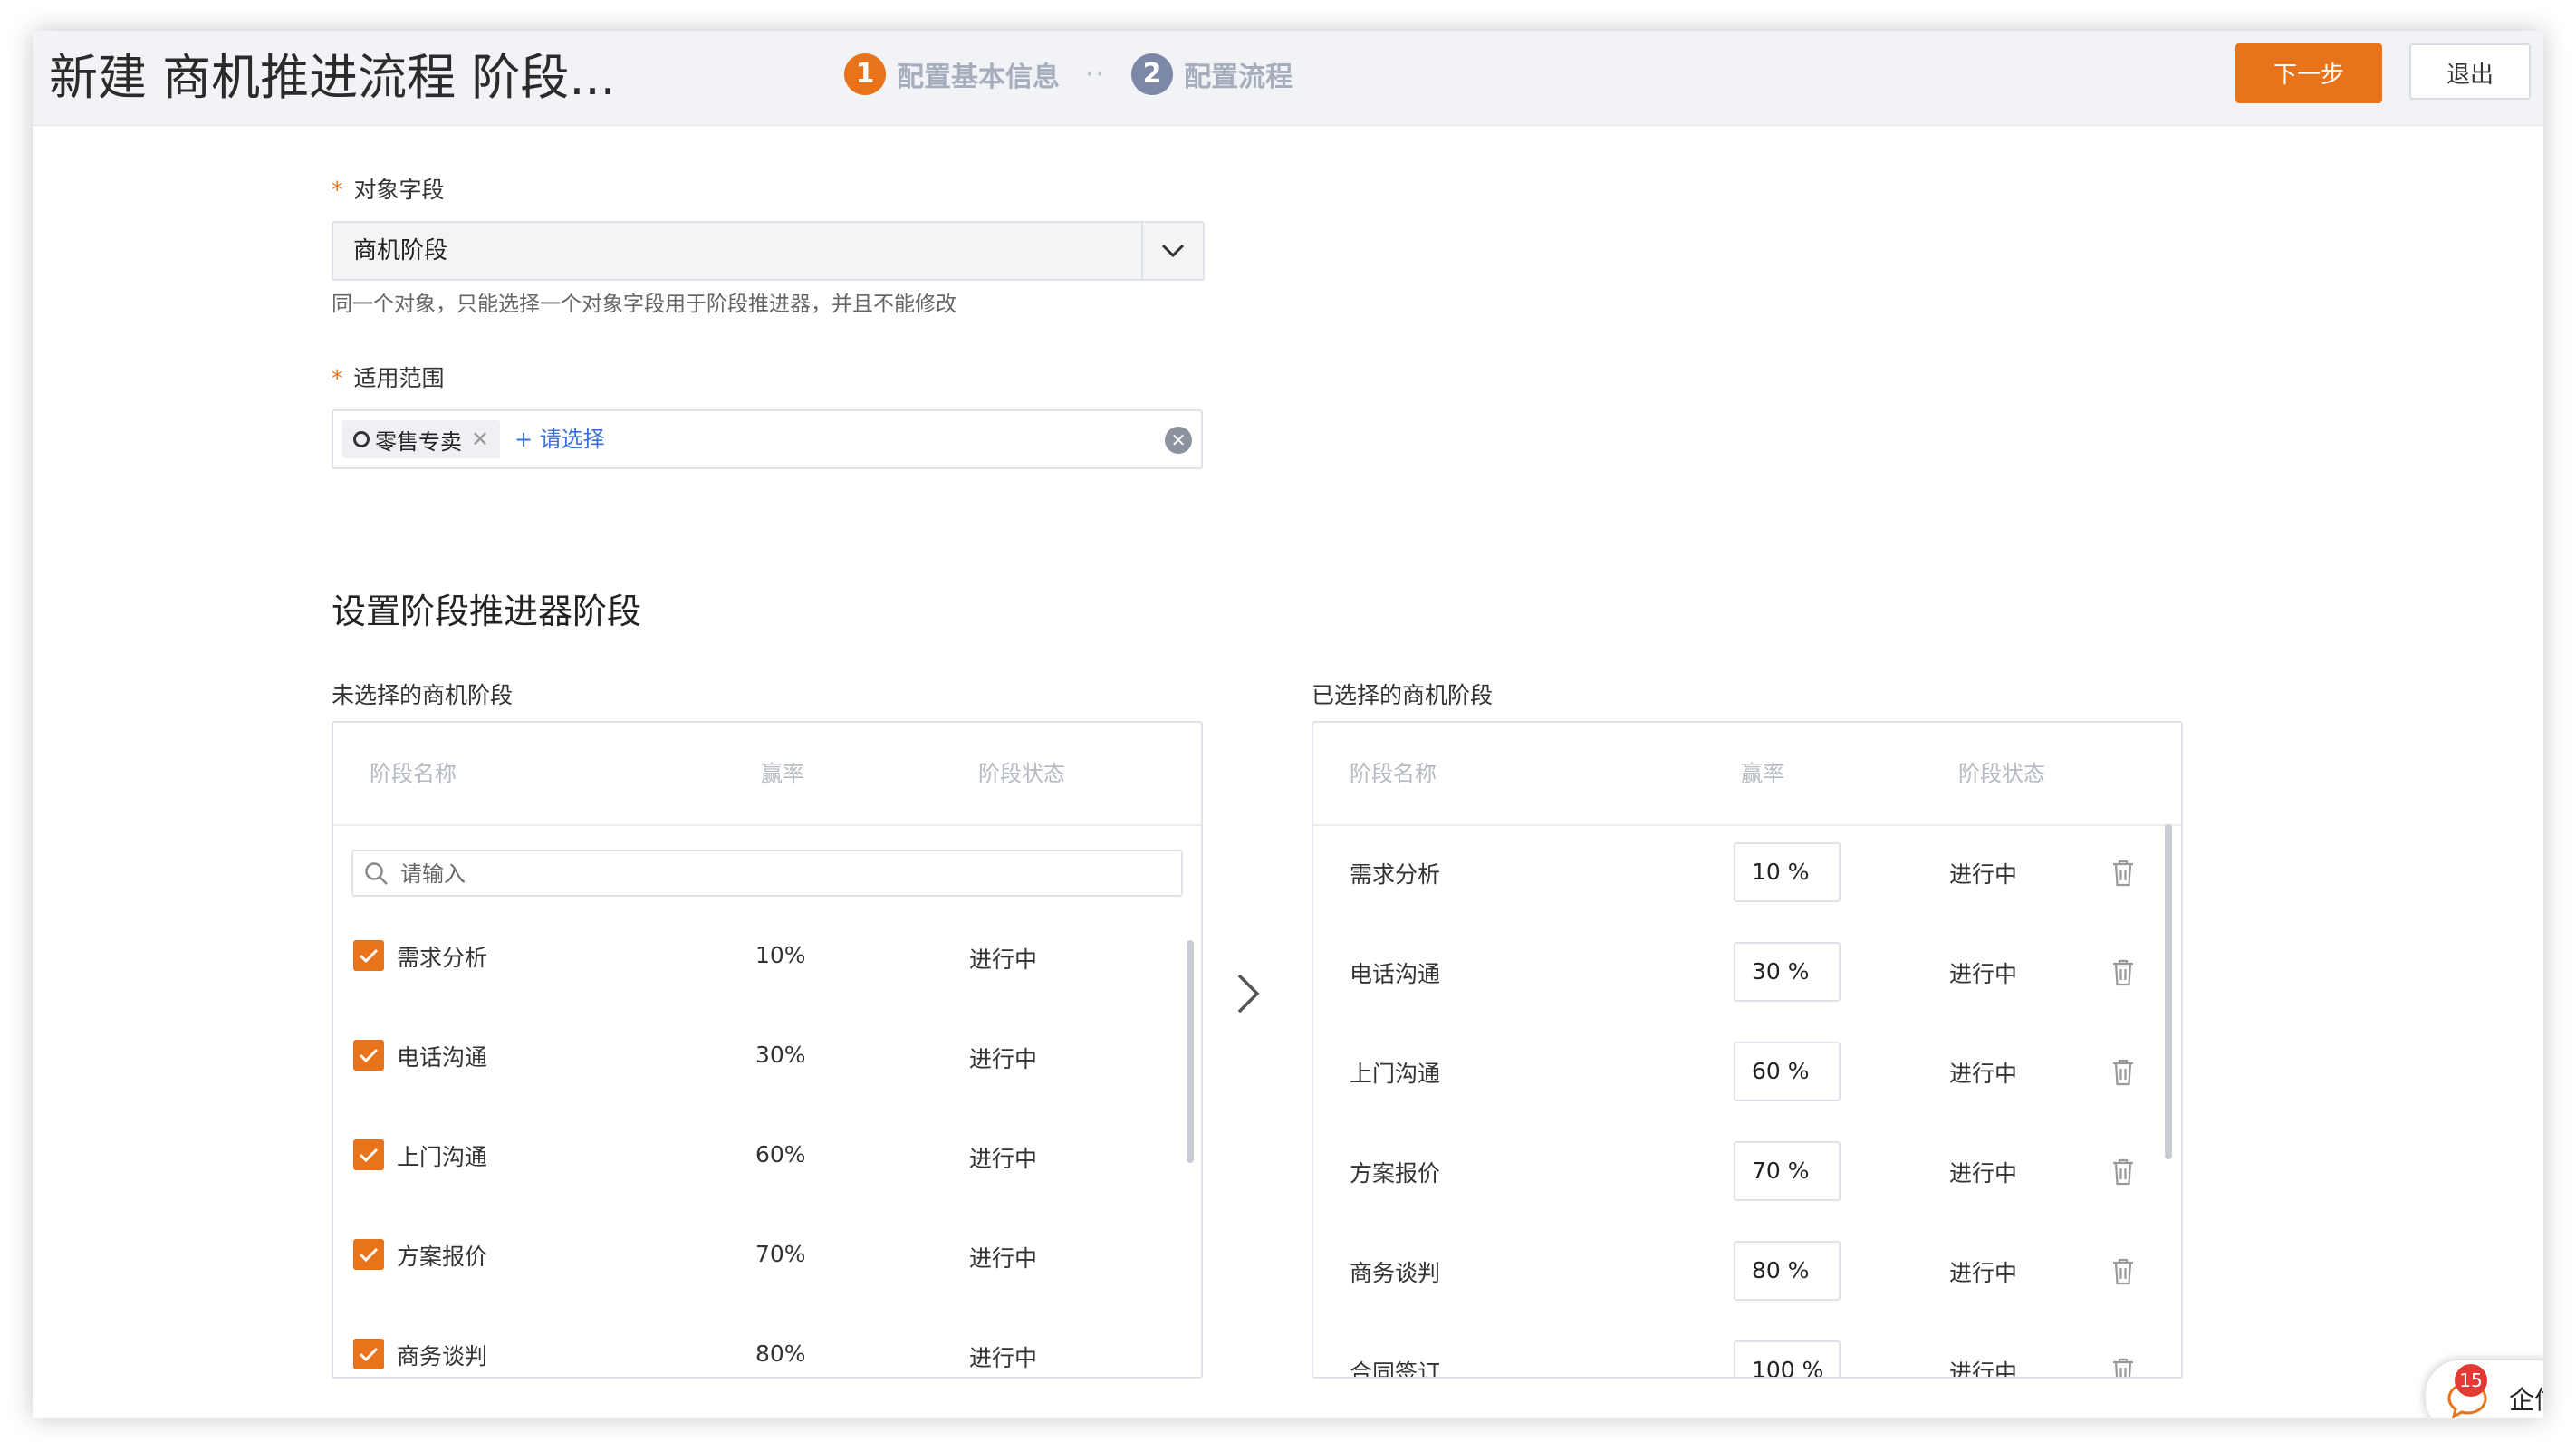  Describe the element at coordinates (418, 441) in the screenshot. I see `scope-tag-label: 零售专卖` at that location.